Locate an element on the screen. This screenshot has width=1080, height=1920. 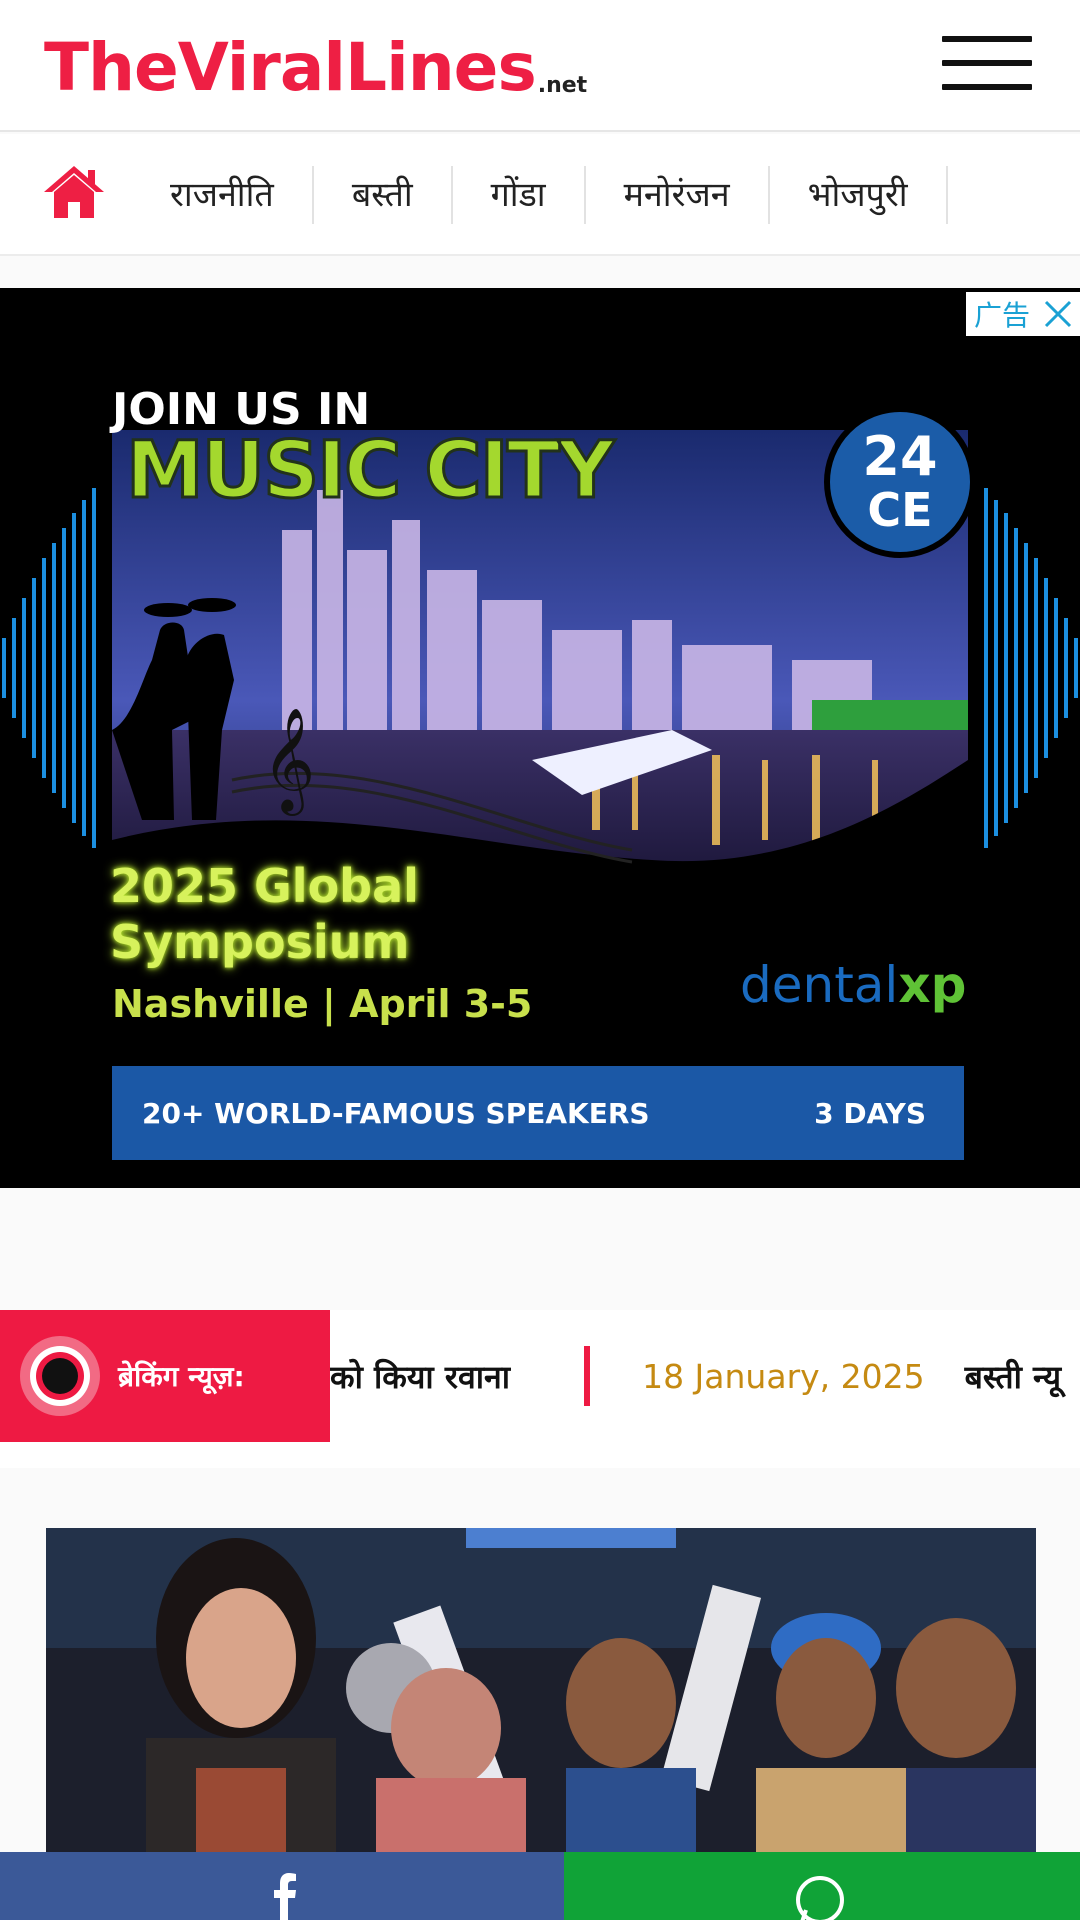
whatsapp-share-button is located at coordinates (822, 1886).